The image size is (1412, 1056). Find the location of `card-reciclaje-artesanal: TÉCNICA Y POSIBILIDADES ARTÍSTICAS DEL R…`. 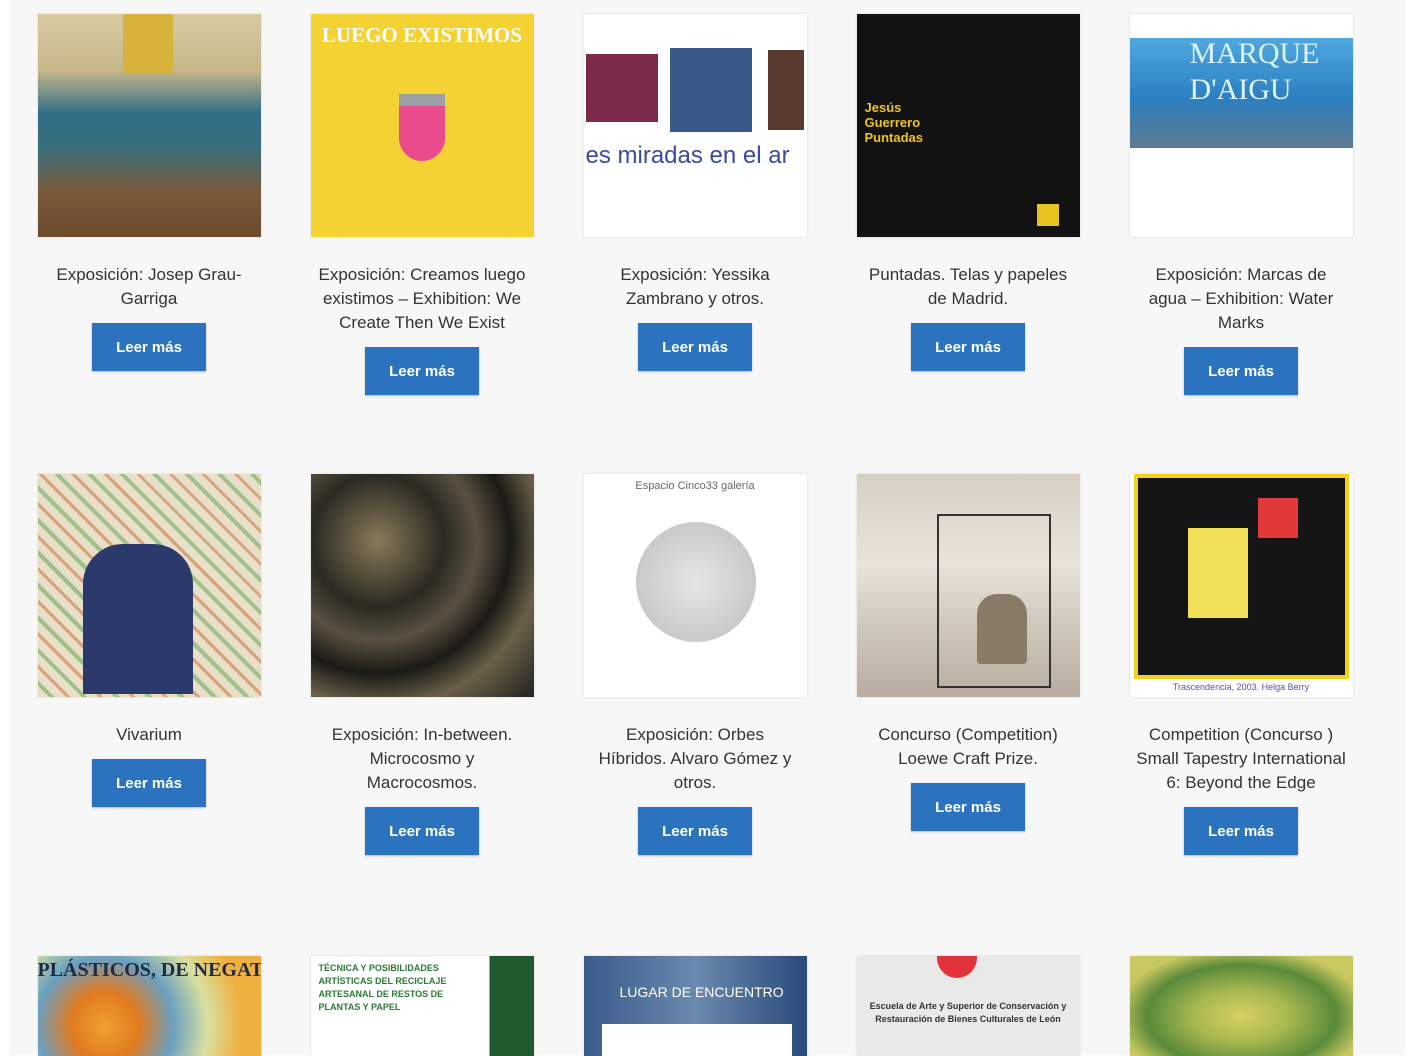

card-reciclaje-artesanal: TÉCNICA Y POSIBILIDADES ARTÍSTICAS DEL R… is located at coordinates (422, 1006).